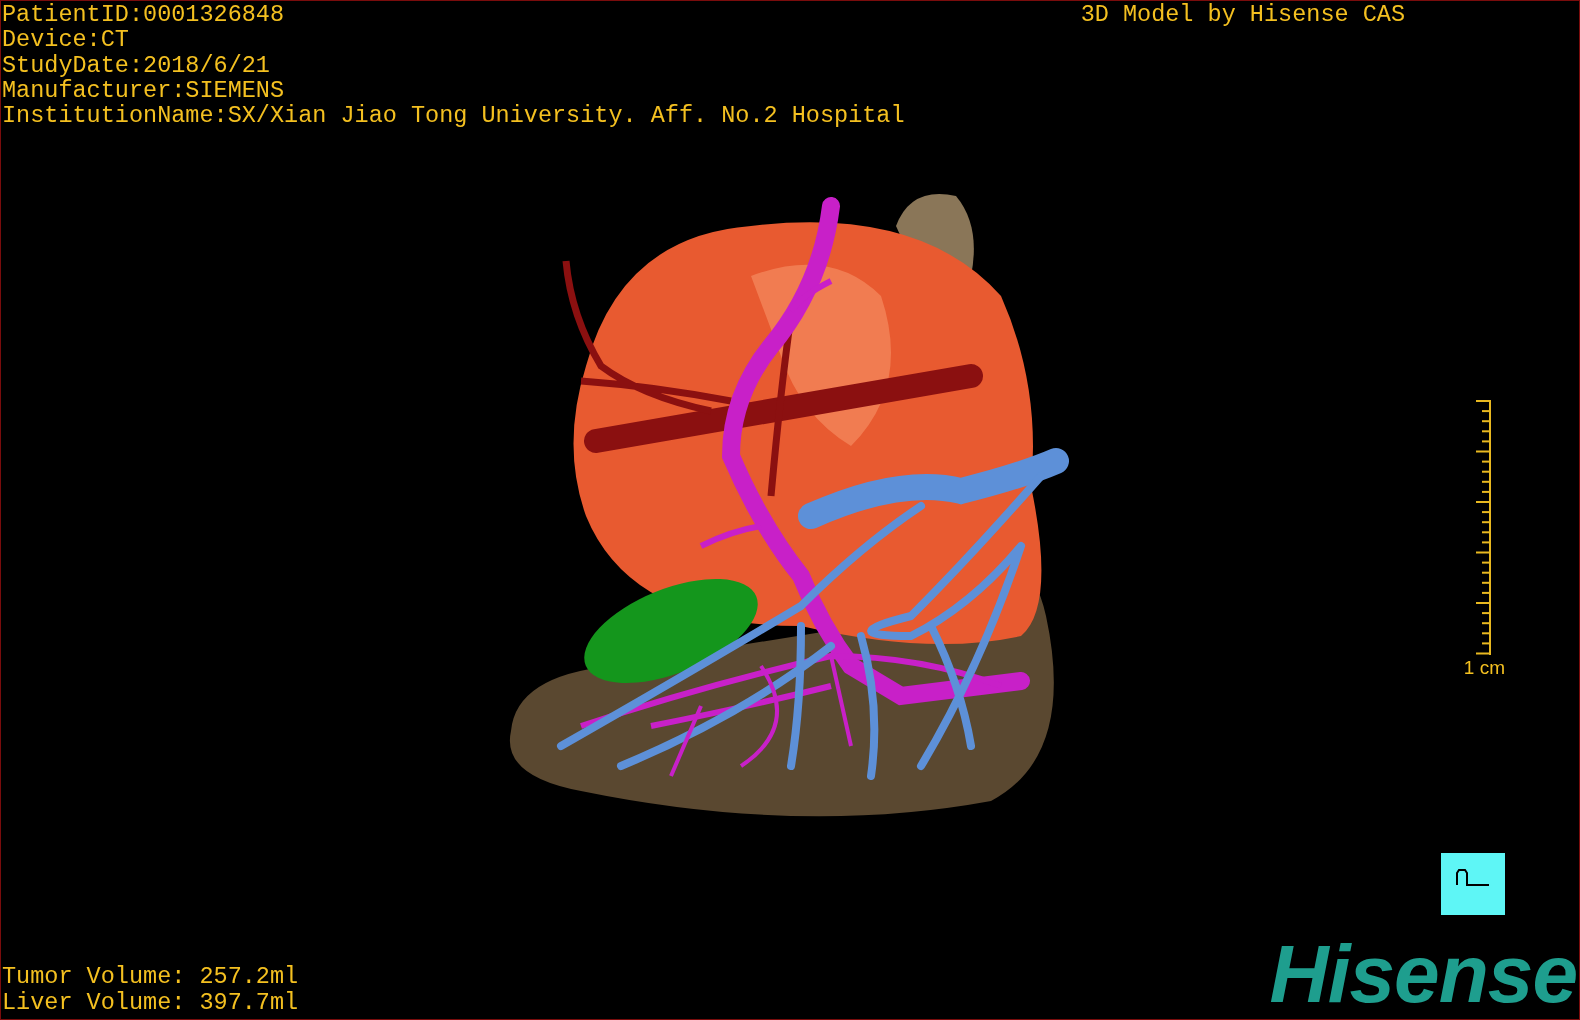  What do you see at coordinates (150, 977) in the screenshot?
I see `volume-text: Tumor Volume: 257.2ml` at bounding box center [150, 977].